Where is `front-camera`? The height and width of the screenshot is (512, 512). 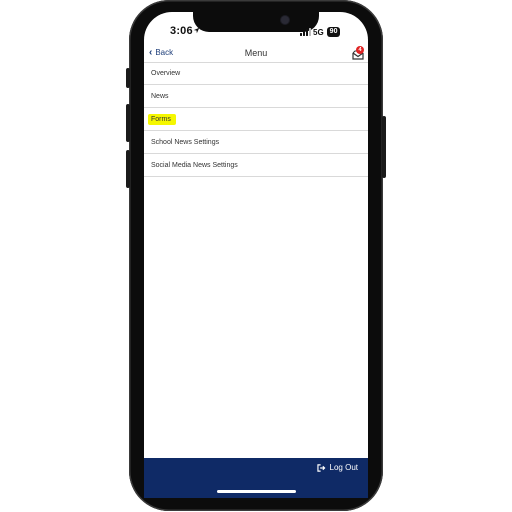
front-camera is located at coordinates (285, 20).